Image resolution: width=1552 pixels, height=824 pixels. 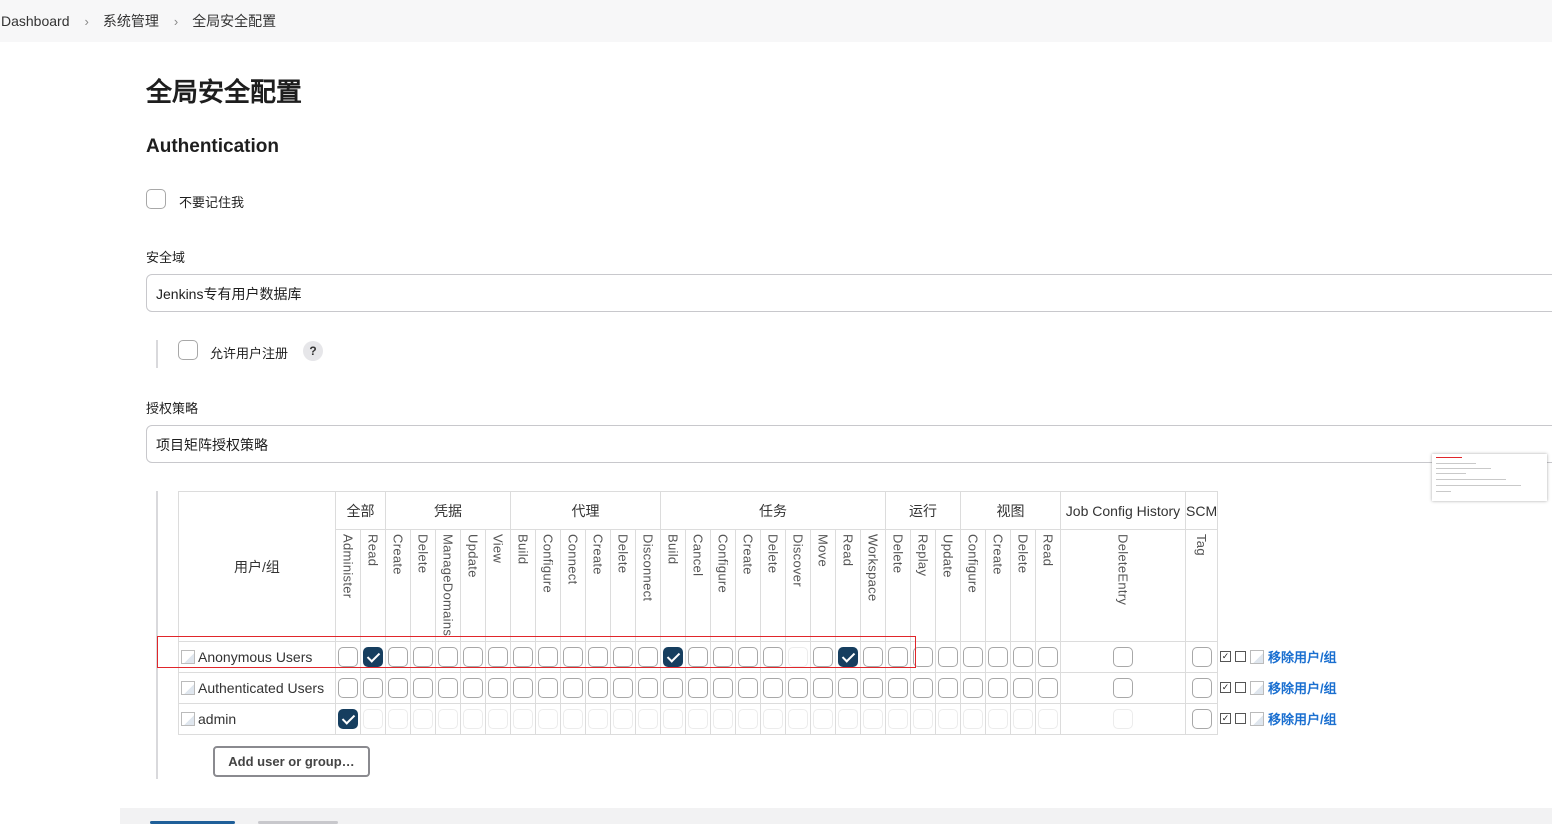 What do you see at coordinates (176, 21) in the screenshot?
I see `chevron-right-icon: ›` at bounding box center [176, 21].